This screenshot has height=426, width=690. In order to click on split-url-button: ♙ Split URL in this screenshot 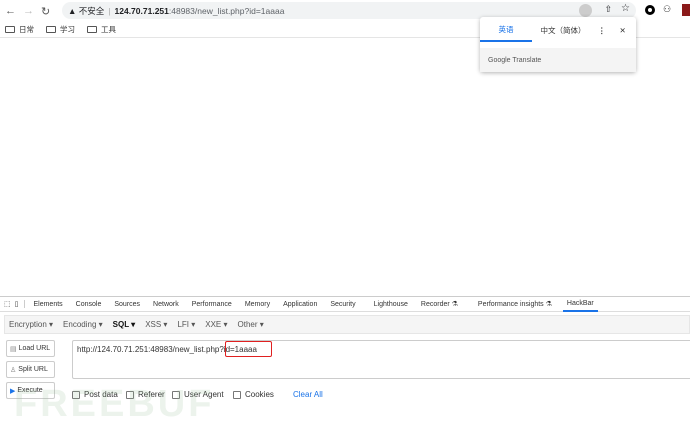, I will do `click(30, 369)`.